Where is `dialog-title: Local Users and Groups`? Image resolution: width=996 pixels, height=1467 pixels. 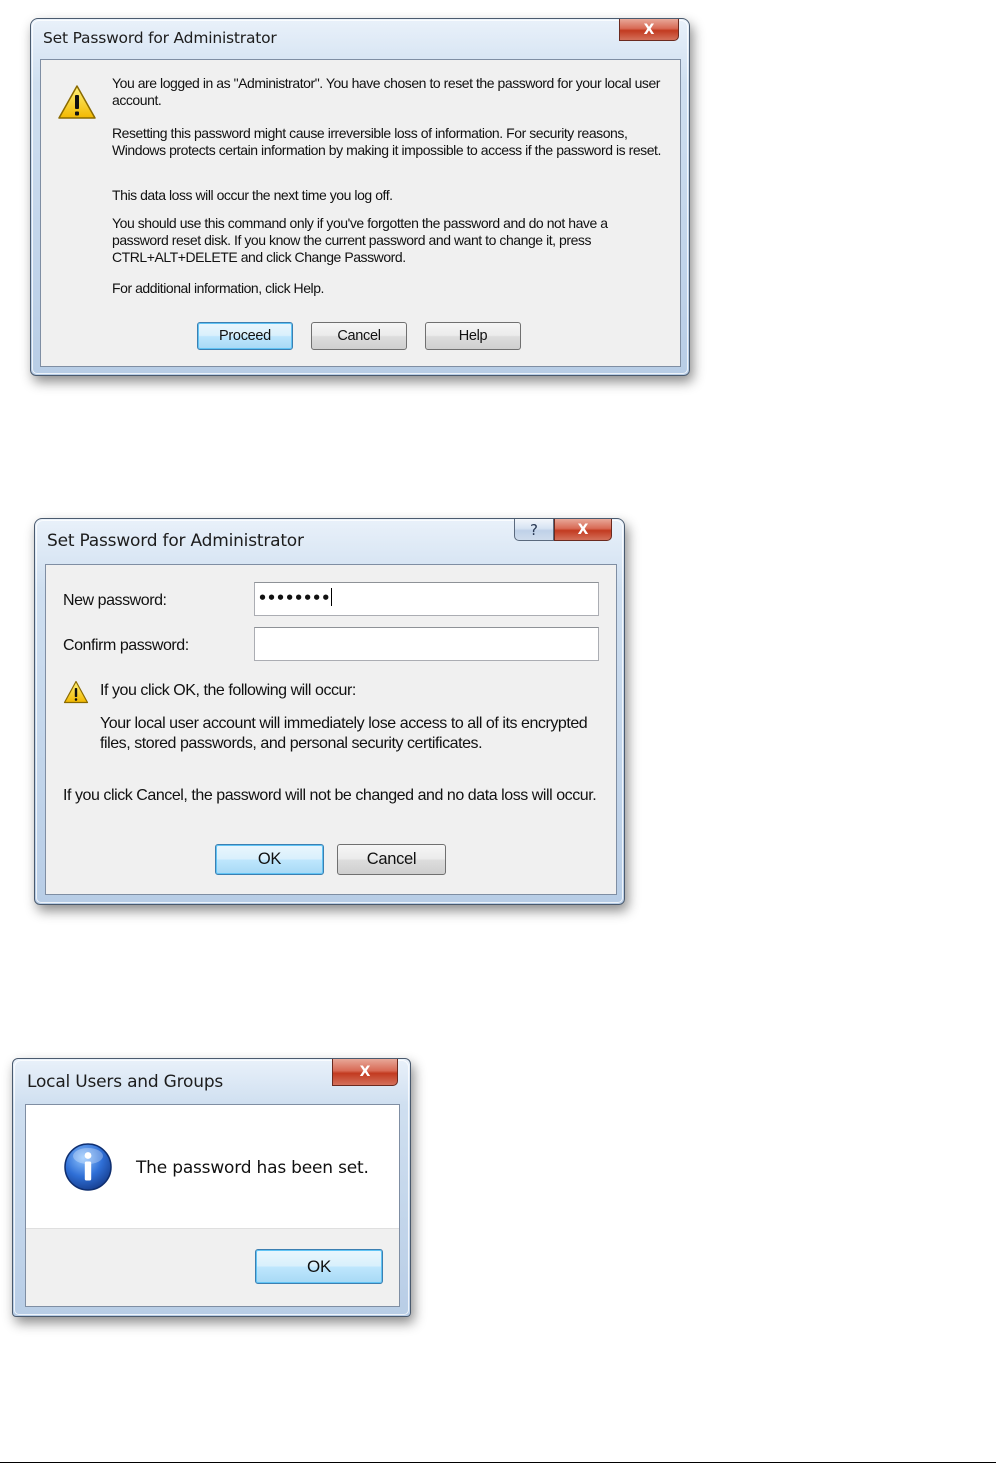
dialog-title: Local Users and Groups is located at coordinates (125, 1082).